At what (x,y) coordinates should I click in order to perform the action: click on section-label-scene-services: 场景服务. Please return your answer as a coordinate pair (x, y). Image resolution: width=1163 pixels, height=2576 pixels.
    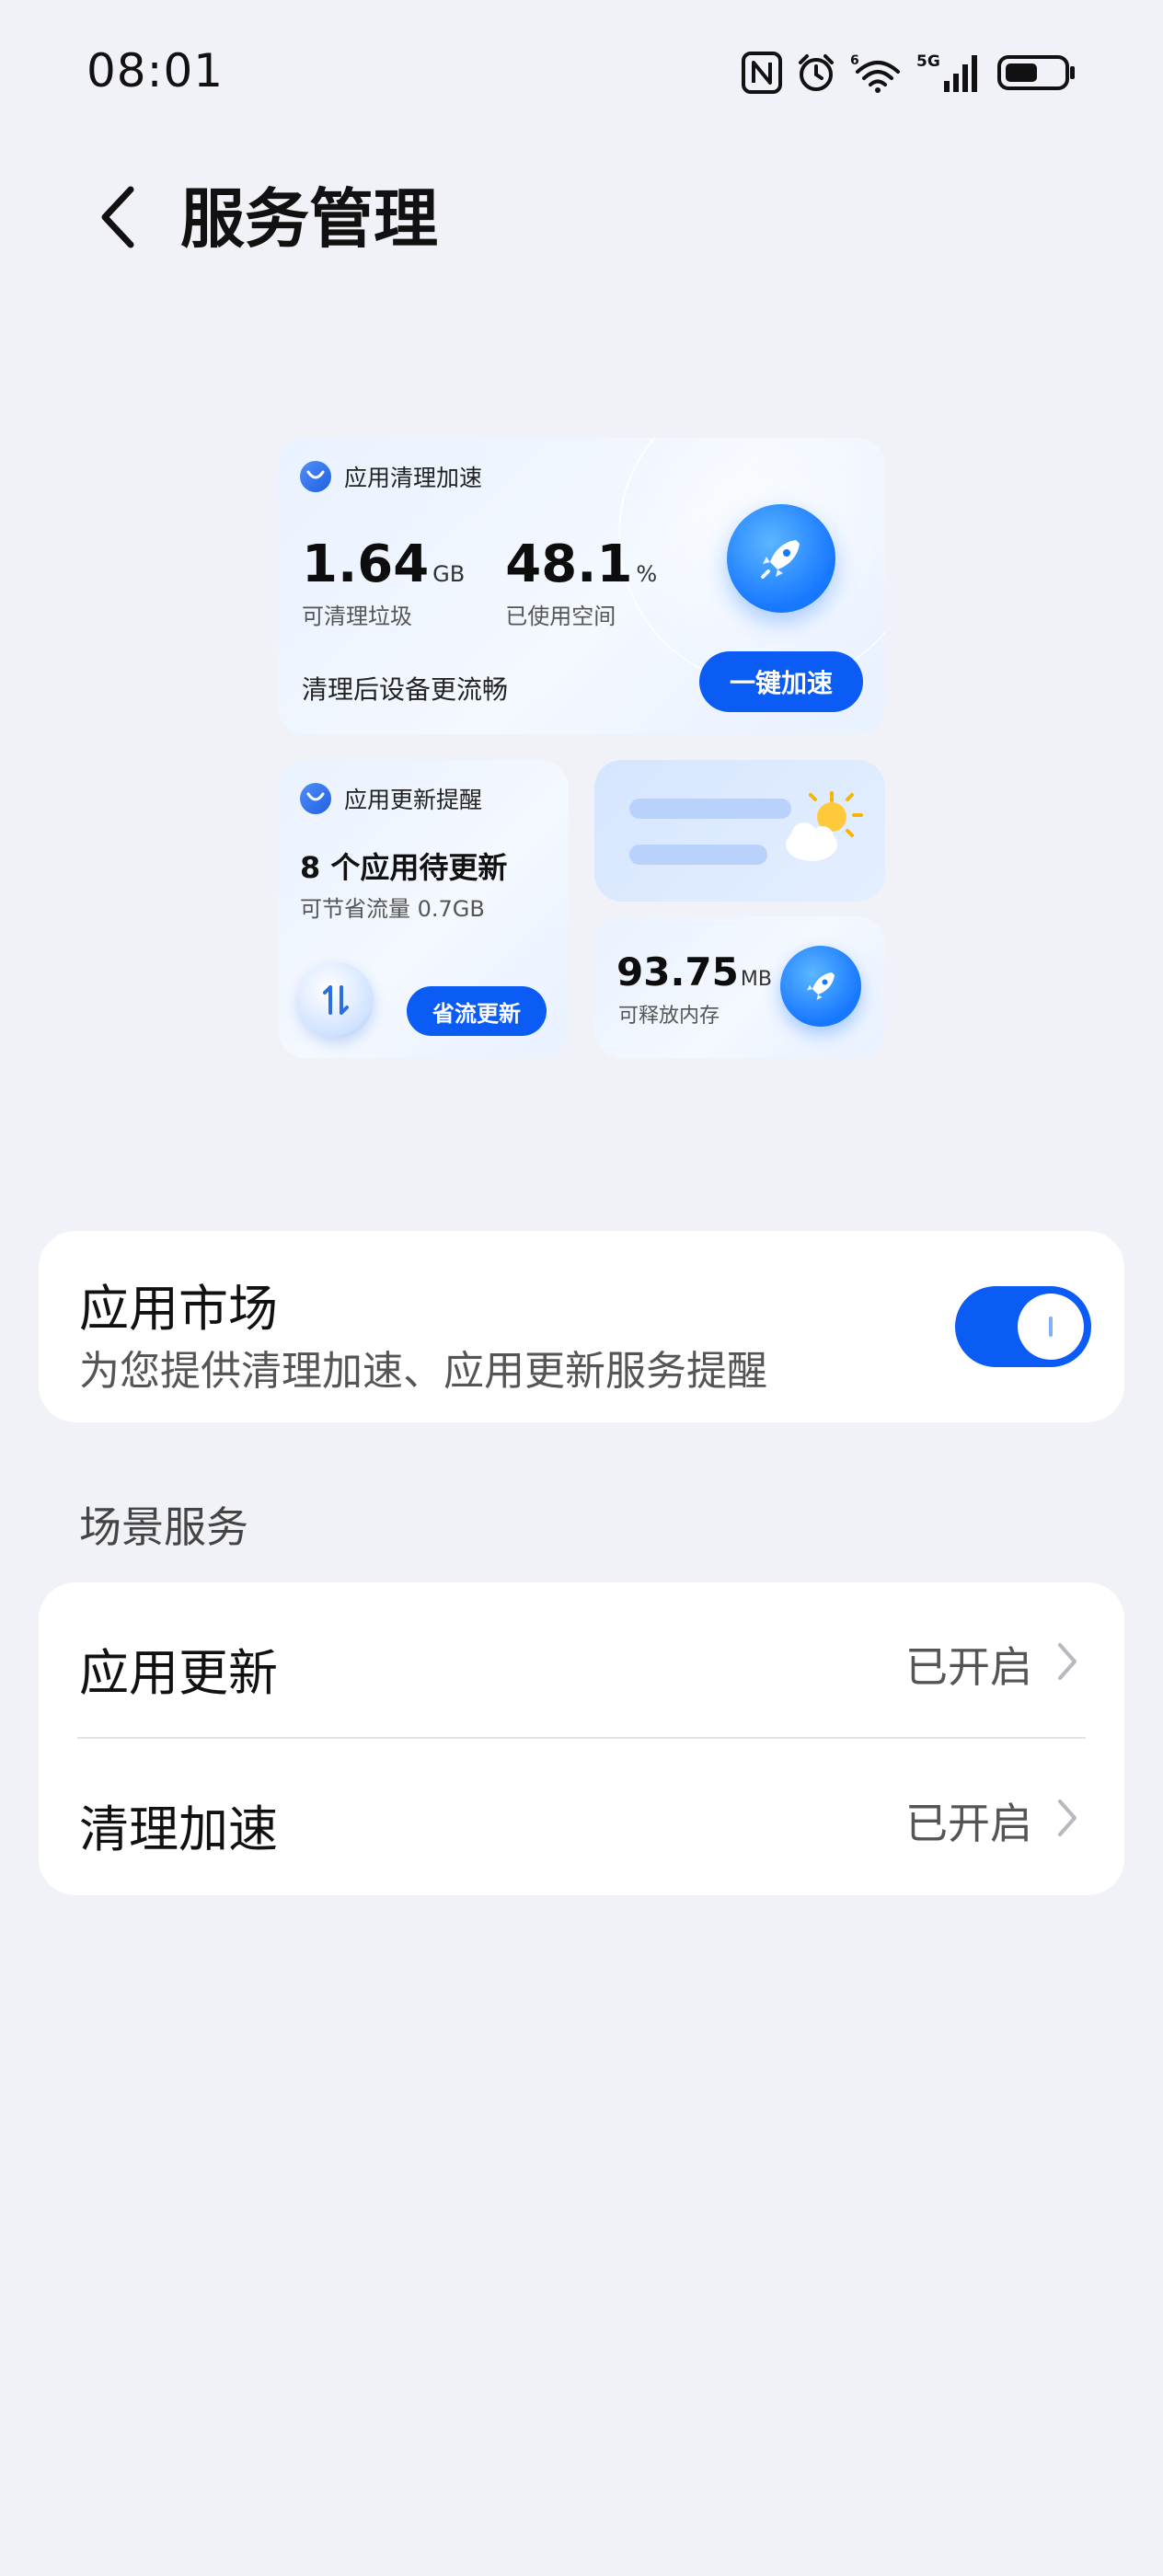
    Looking at the image, I should click on (164, 1527).